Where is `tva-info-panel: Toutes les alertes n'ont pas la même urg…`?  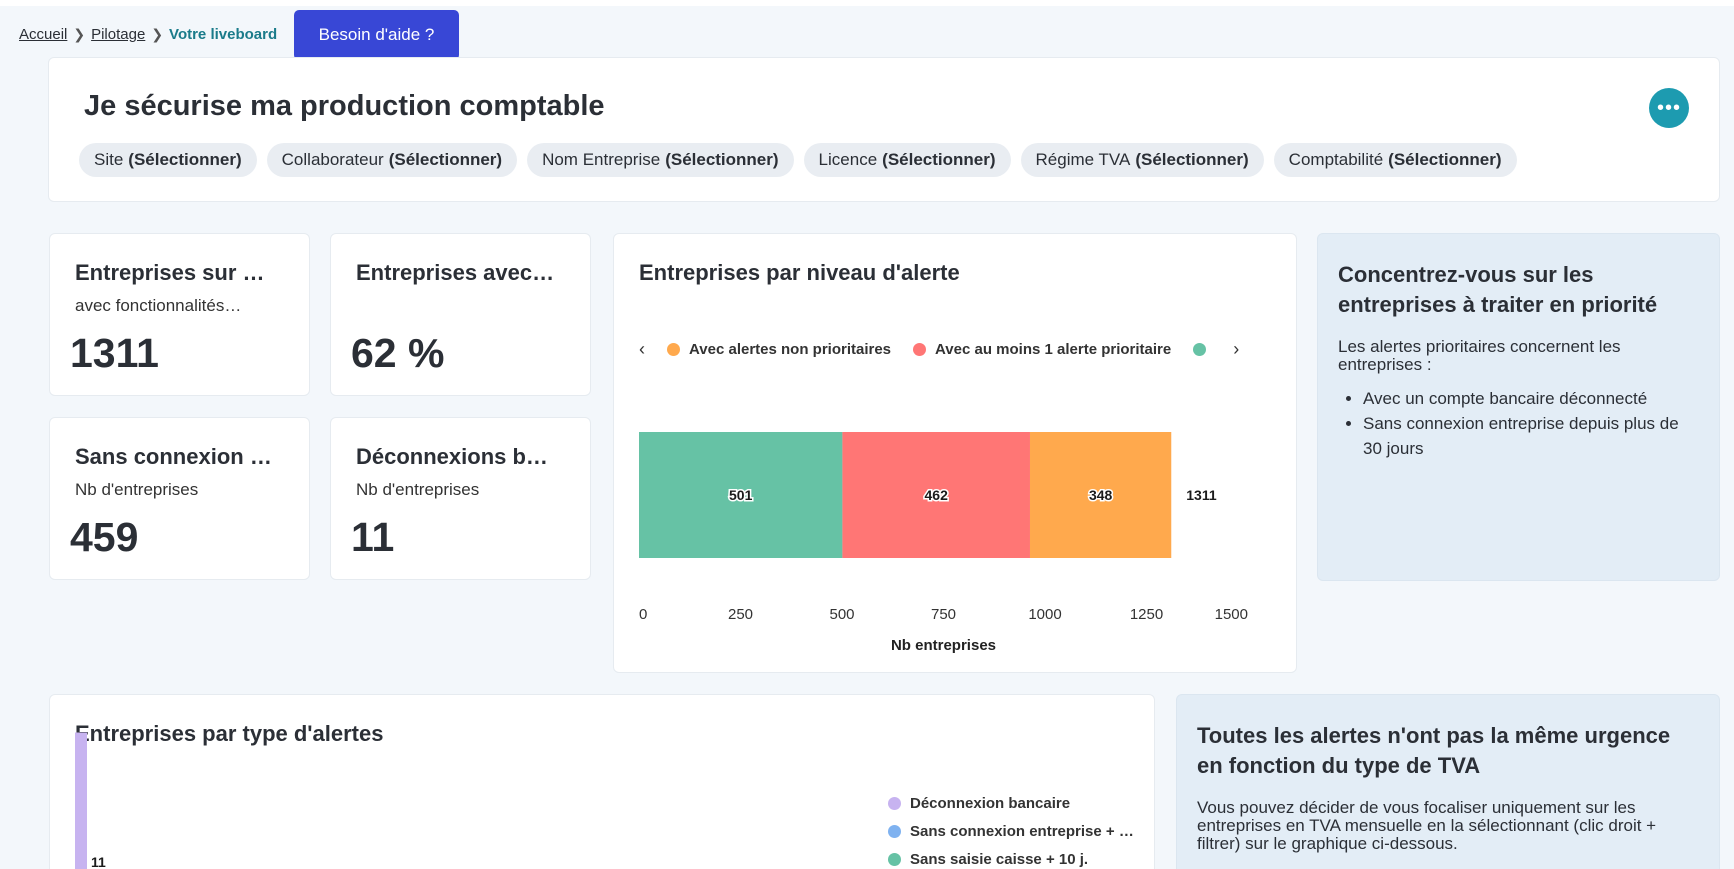
tva-info-panel: Toutes les alertes n'ont pas la même urg… is located at coordinates (1448, 781).